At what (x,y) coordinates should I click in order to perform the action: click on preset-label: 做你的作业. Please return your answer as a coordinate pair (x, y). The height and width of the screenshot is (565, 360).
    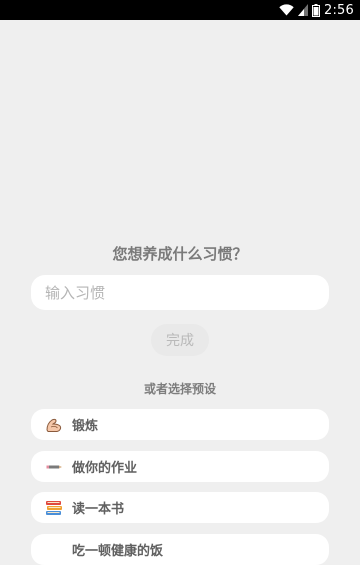
    Looking at the image, I should click on (105, 468).